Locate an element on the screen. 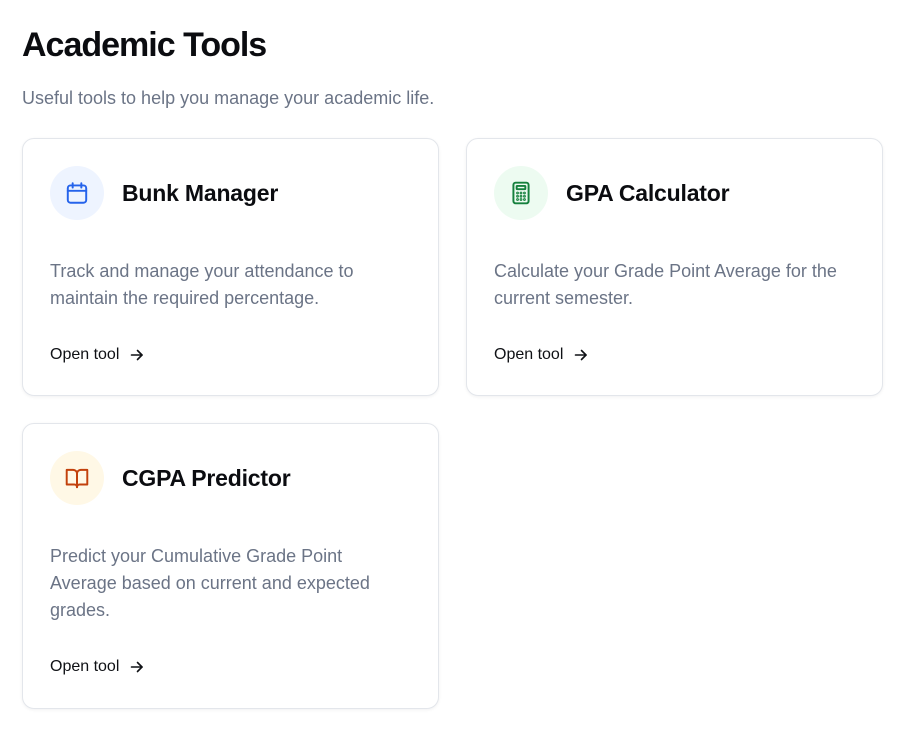 The width and height of the screenshot is (905, 743). card-header: Bunk Manager is located at coordinates (230, 193).